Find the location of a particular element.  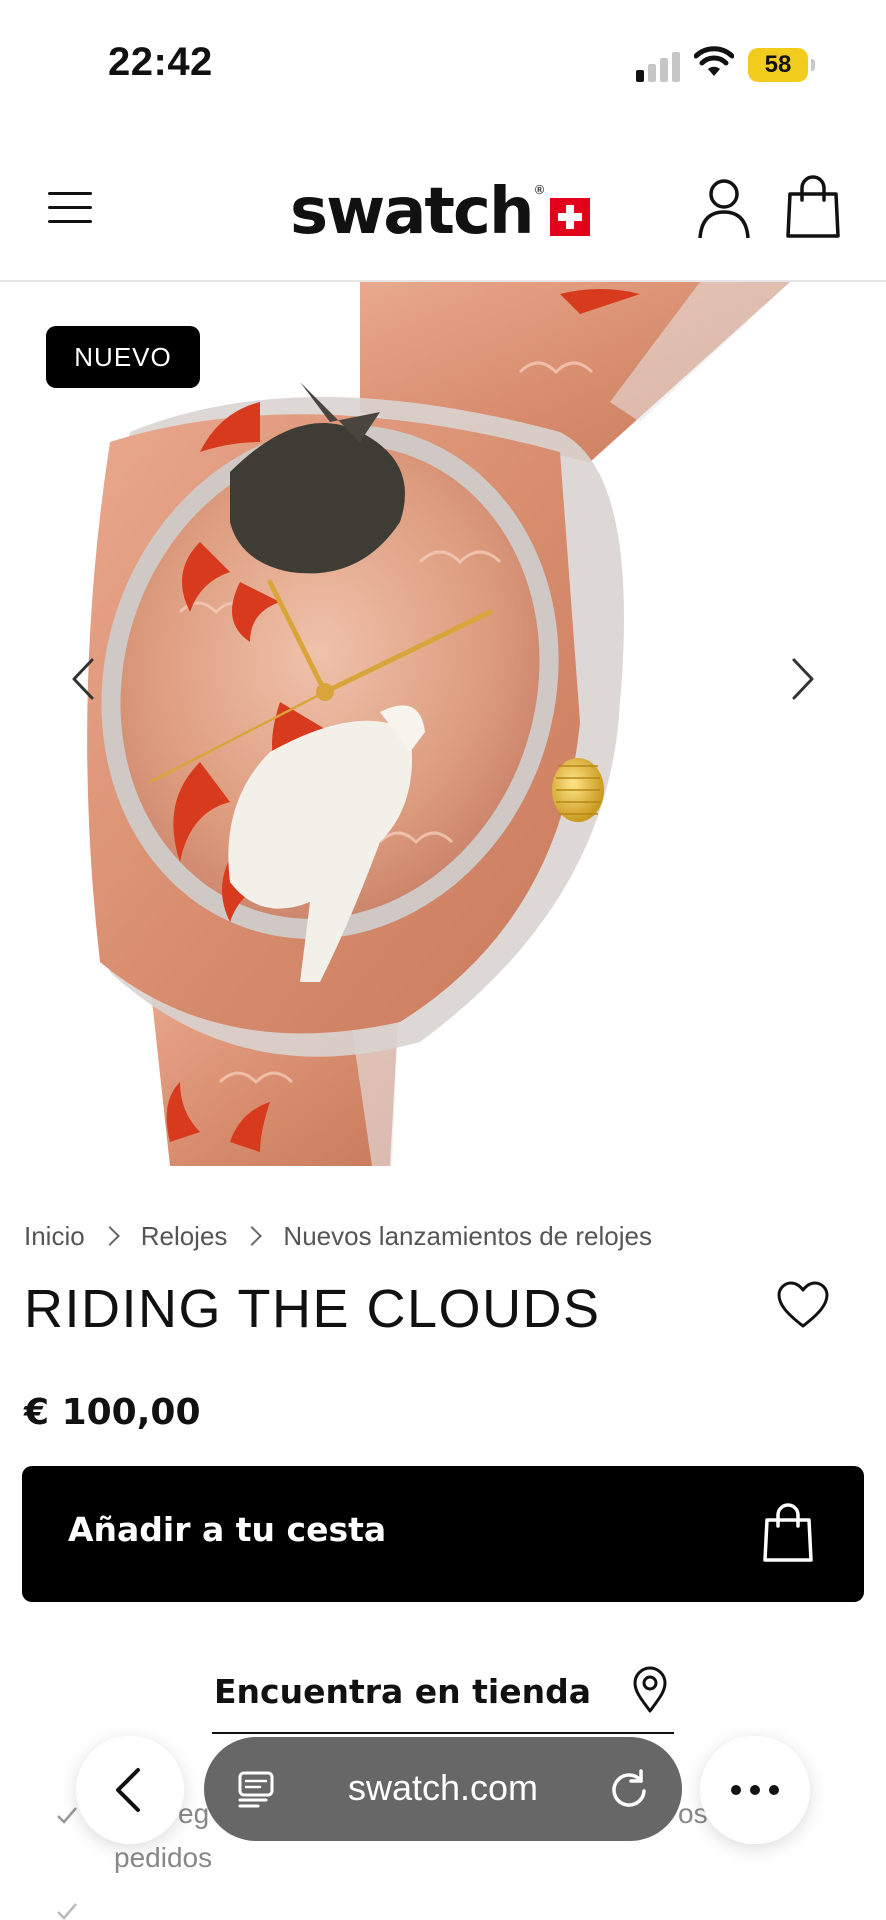

browser-url-bar: swatch.com is located at coordinates (443, 1789).